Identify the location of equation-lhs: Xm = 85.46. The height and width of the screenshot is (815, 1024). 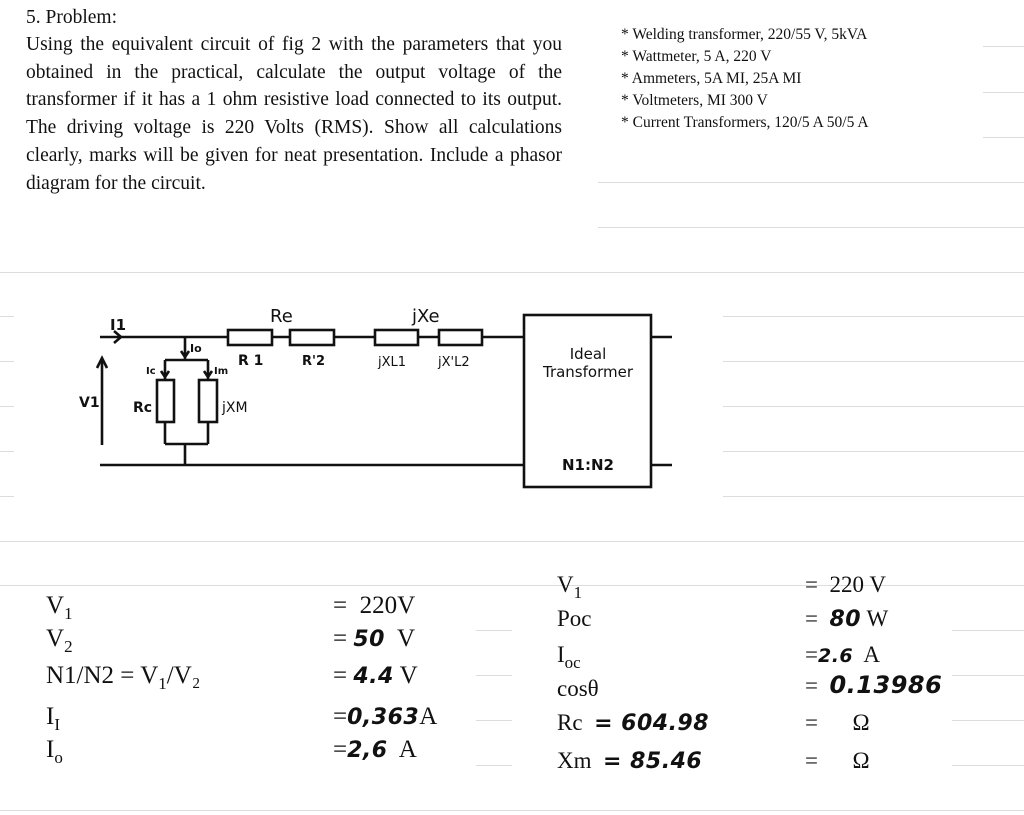
(630, 761).